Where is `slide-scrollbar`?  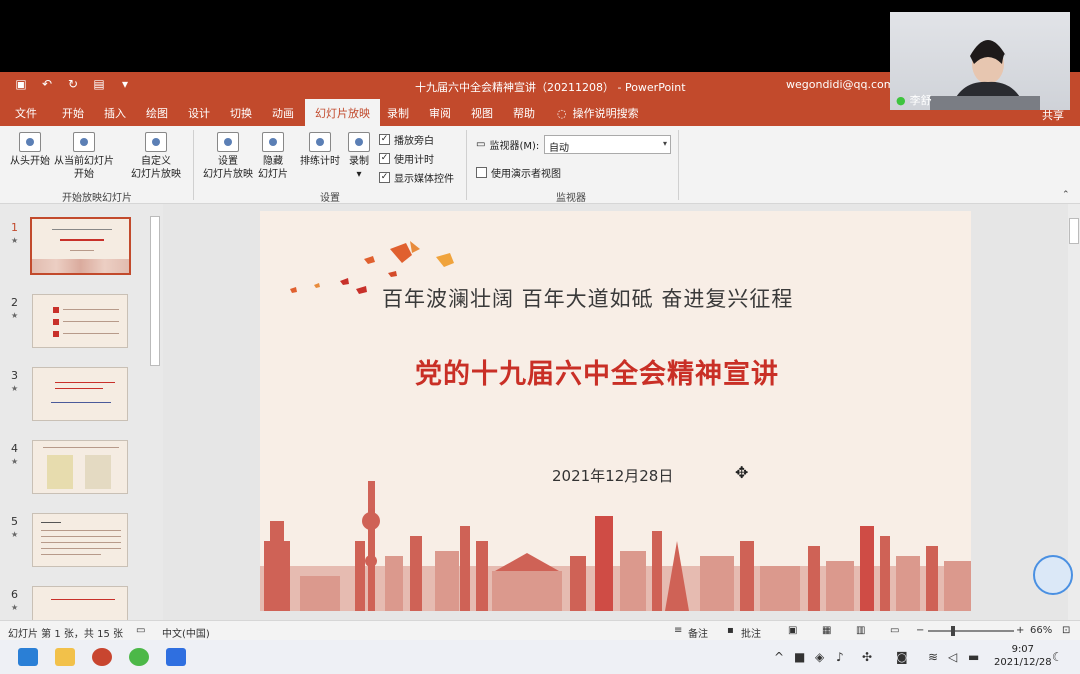
slide-scrollbar is located at coordinates (1074, 412).